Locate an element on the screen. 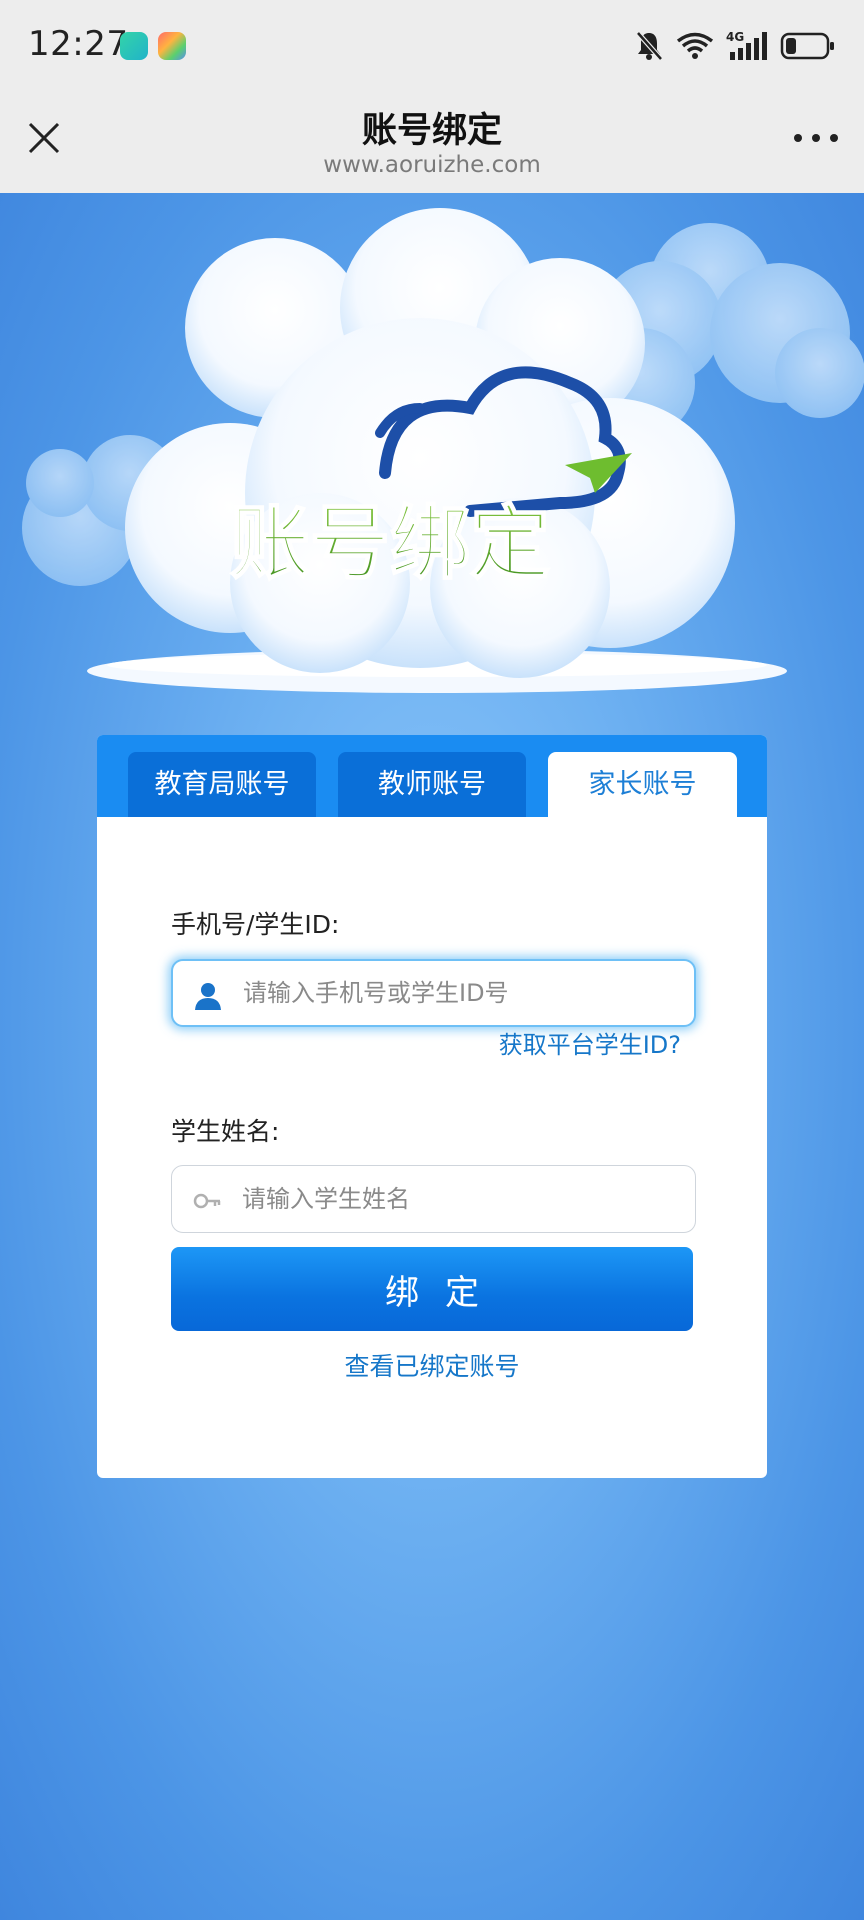 The height and width of the screenshot is (1920, 864). signal-4g-icon: 4G is located at coordinates (746, 45).